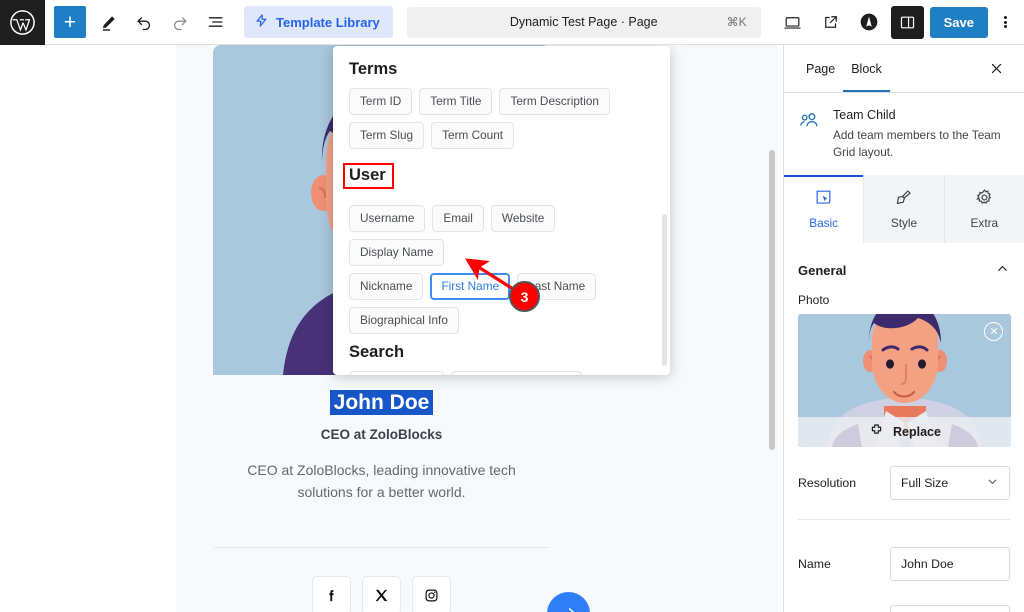  What do you see at coordinates (328, 22) in the screenshot?
I see `template-library-label: Template Library` at bounding box center [328, 22].